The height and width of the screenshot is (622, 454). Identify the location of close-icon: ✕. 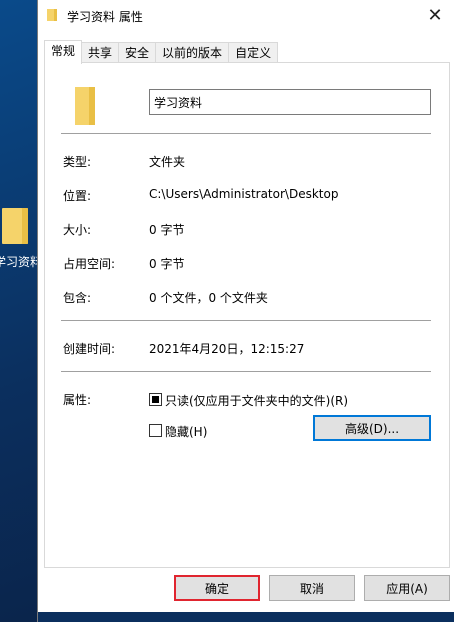
(435, 15).